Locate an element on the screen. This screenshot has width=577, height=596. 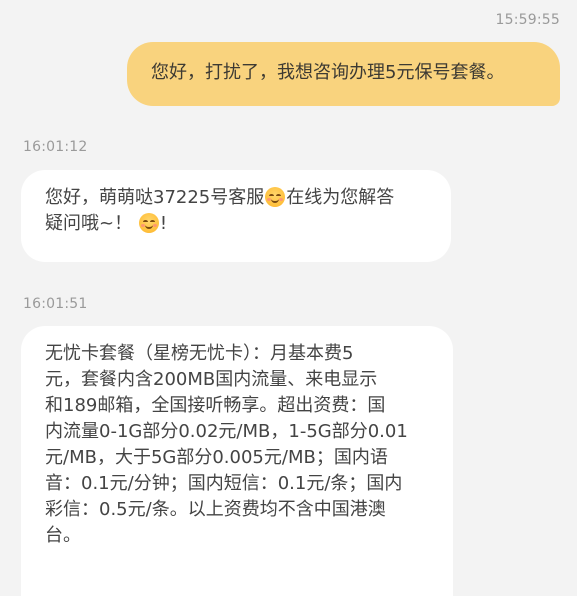
message-text: 您好，萌萌哒37225号客服 is located at coordinates (155, 197).